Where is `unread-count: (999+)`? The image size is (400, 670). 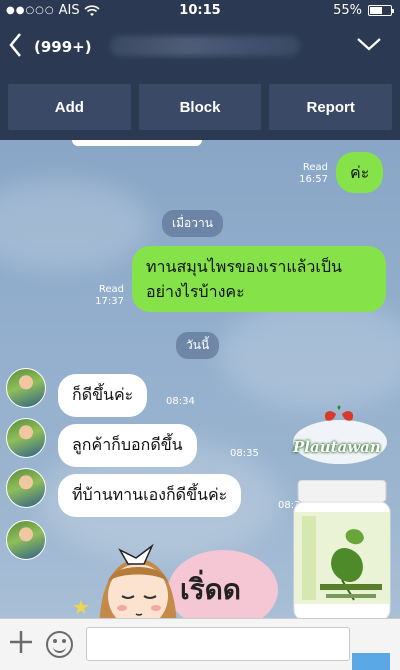 unread-count: (999+) is located at coordinates (63, 47).